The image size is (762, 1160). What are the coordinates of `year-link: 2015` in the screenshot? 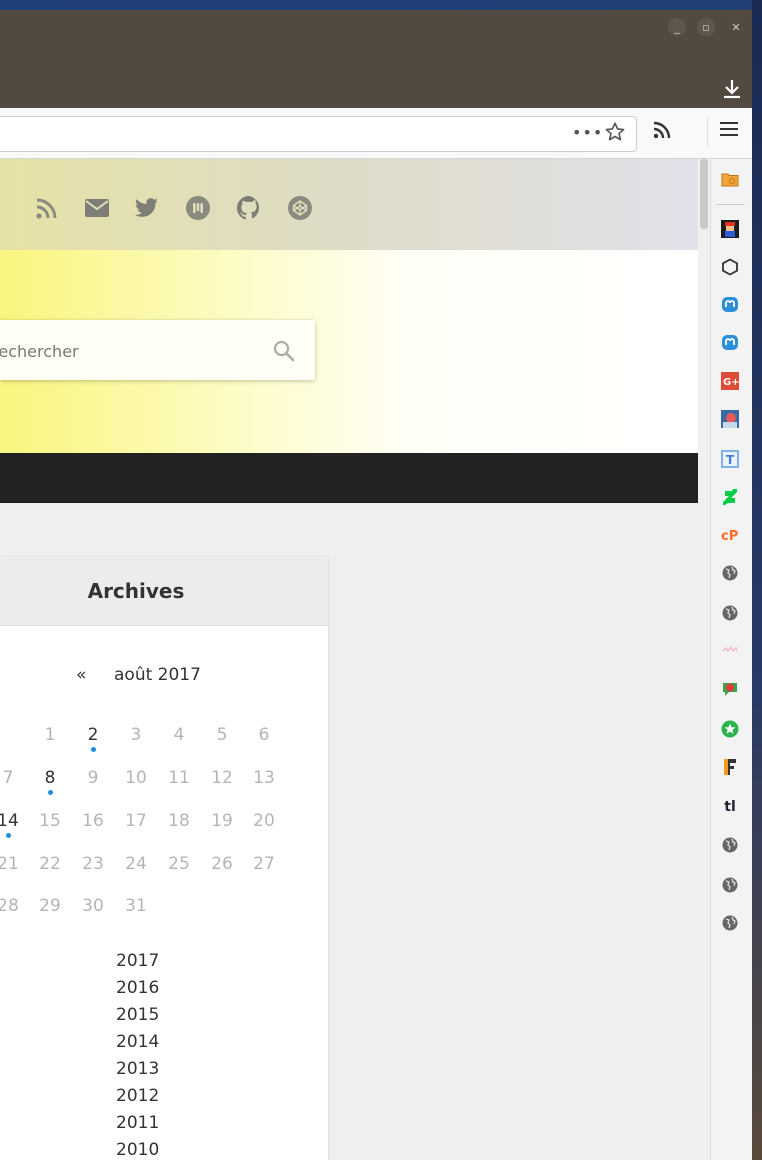 It's located at (137, 1015).